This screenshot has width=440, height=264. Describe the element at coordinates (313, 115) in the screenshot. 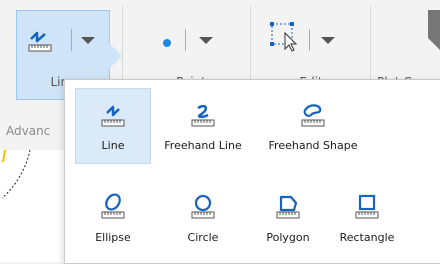

I see `freehand-shape-icon` at that location.